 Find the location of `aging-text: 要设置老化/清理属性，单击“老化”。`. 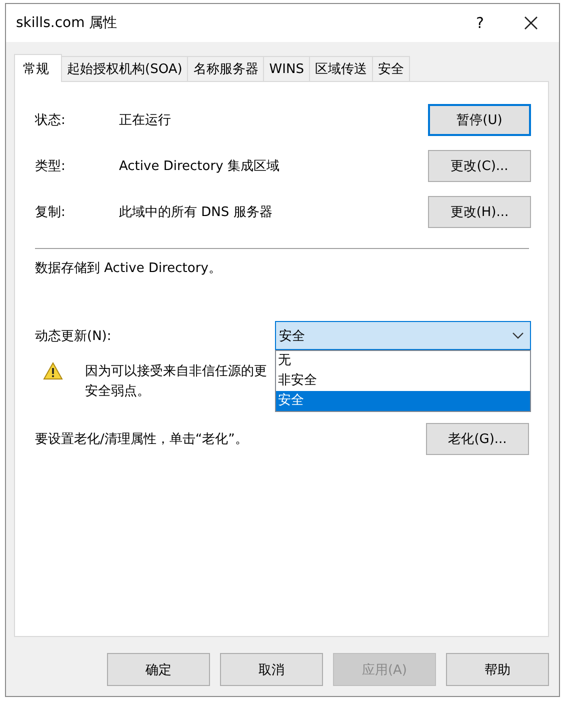

aging-text: 要设置老化/清理属性，单击“老化”。 is located at coordinates (142, 439).